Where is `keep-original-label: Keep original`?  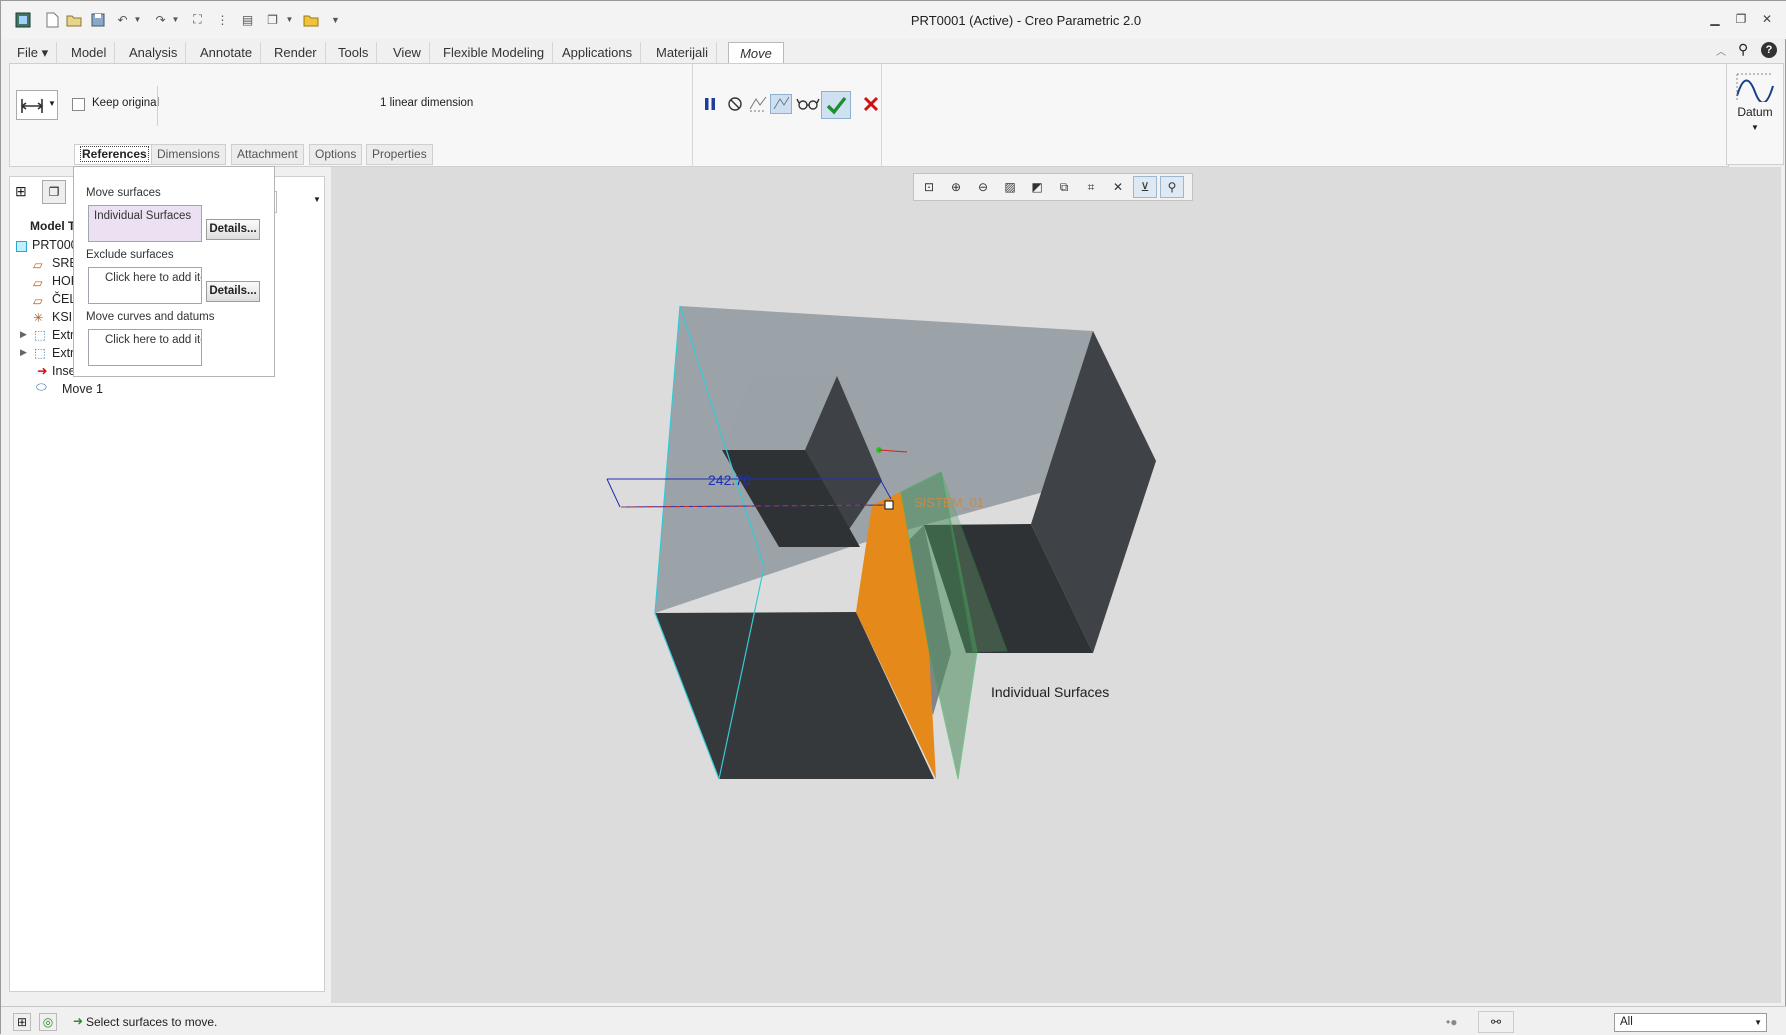
keep-original-label: Keep original is located at coordinates (126, 103).